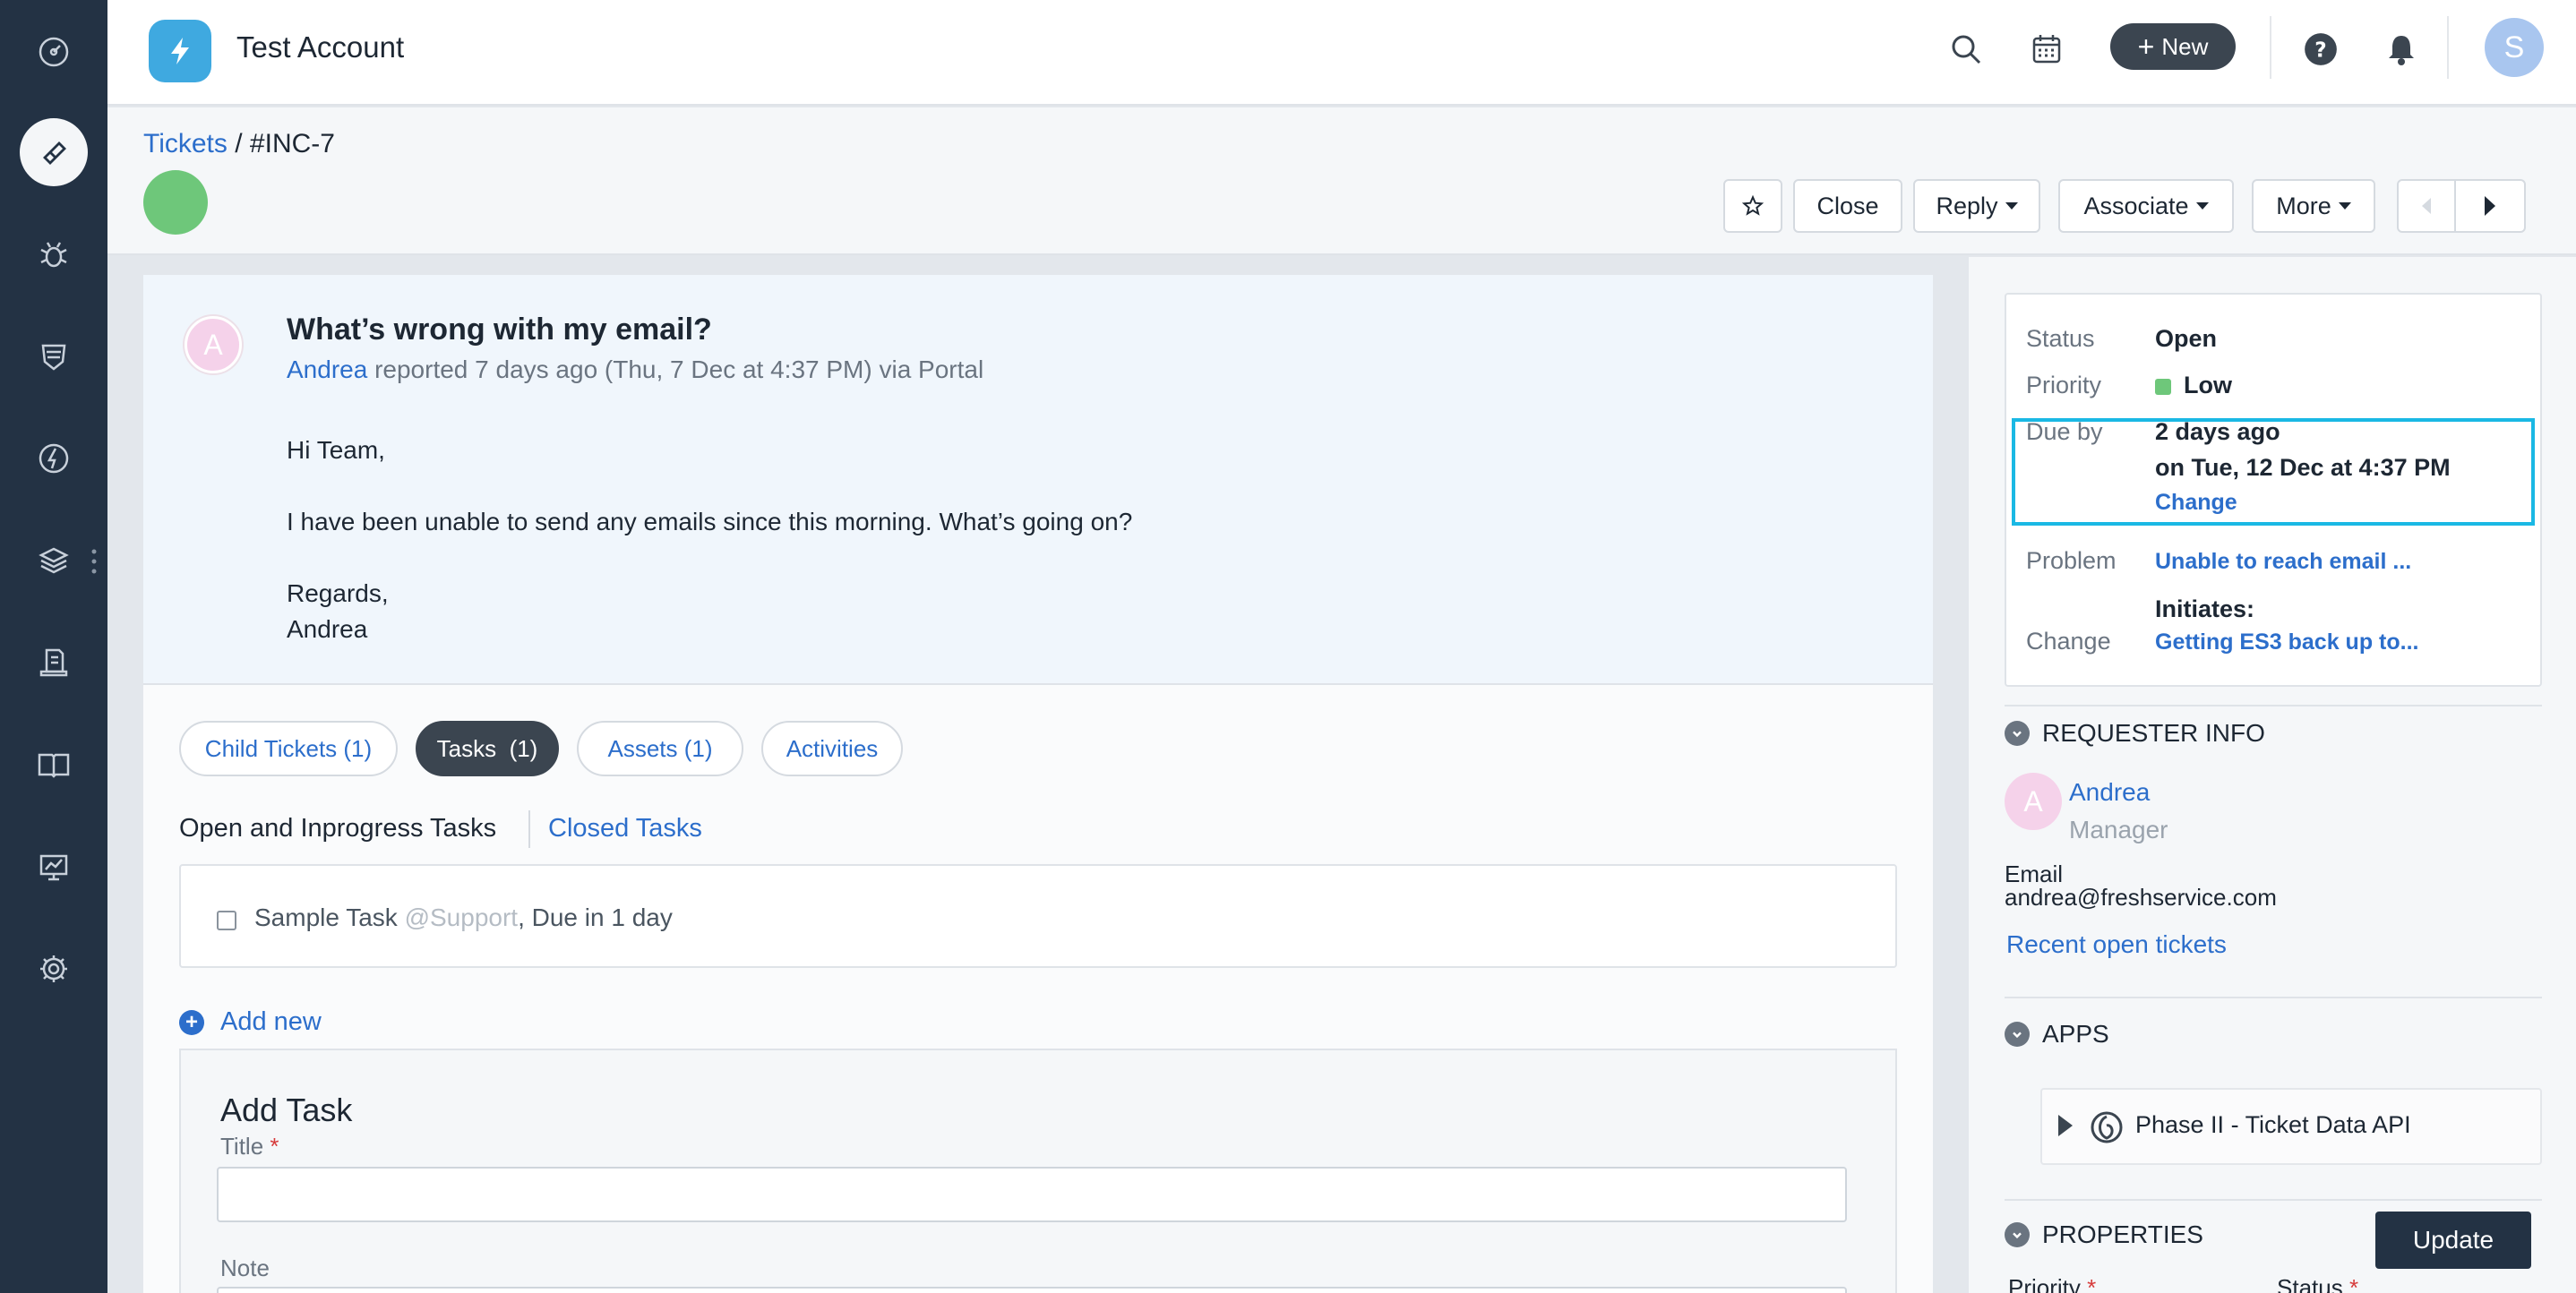  I want to click on tab-tasks: Tasks (1), so click(487, 748).